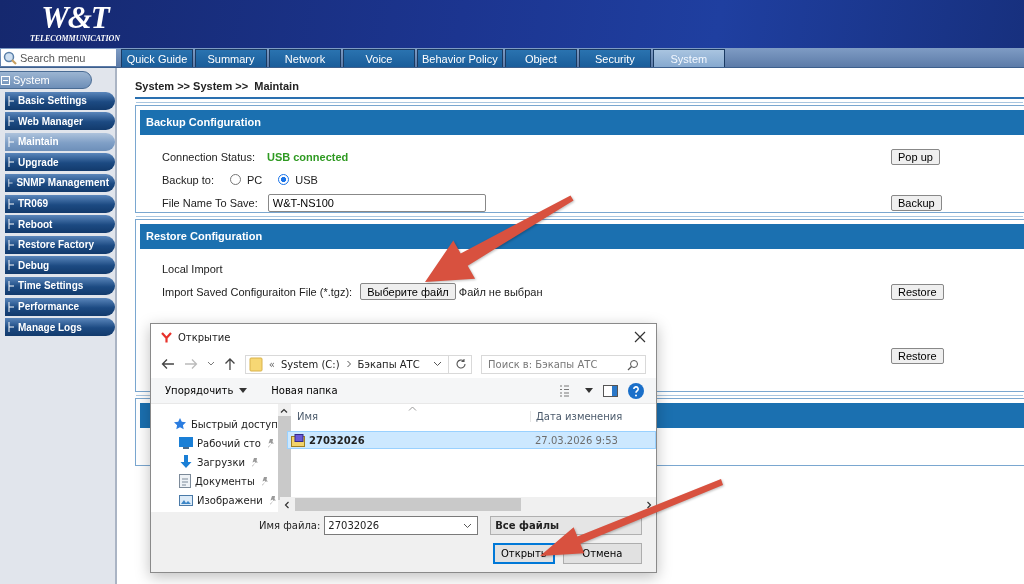 The height and width of the screenshot is (584, 1024). Describe the element at coordinates (290, 525) in the screenshot. I see `field-label: Имя файла:` at that location.